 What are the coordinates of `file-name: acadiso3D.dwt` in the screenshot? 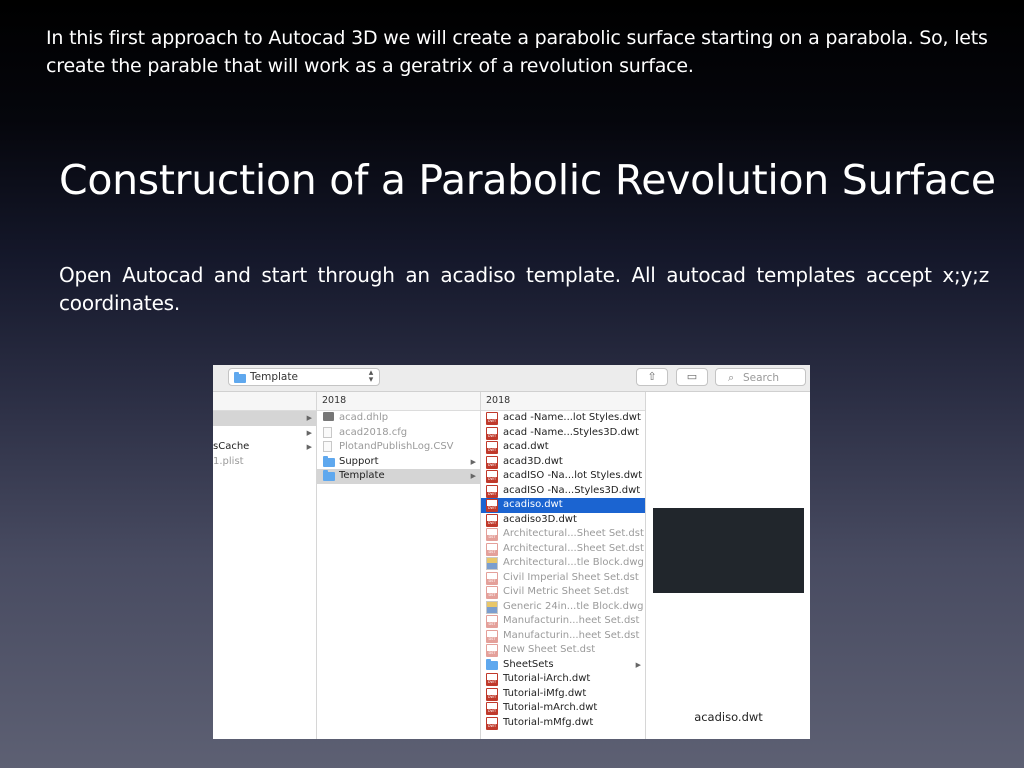 It's located at (540, 519).